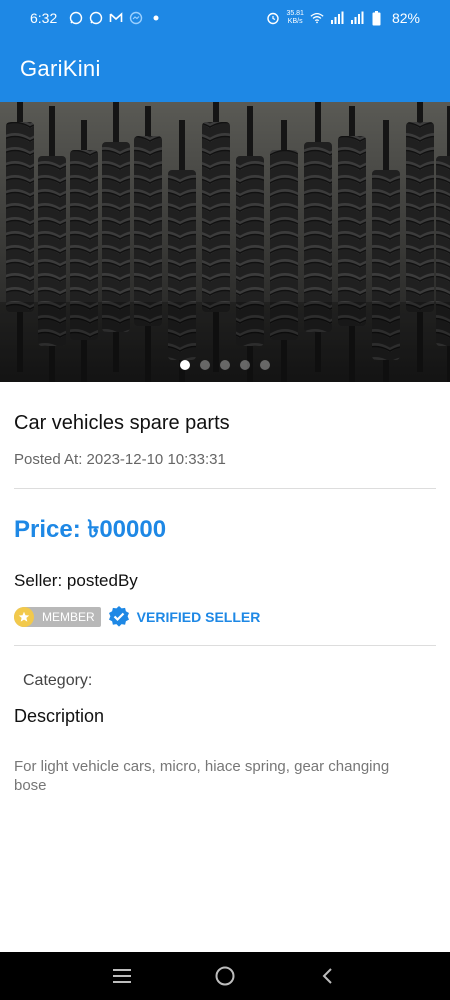  I want to click on chevron-left-icon, so click(327, 976).